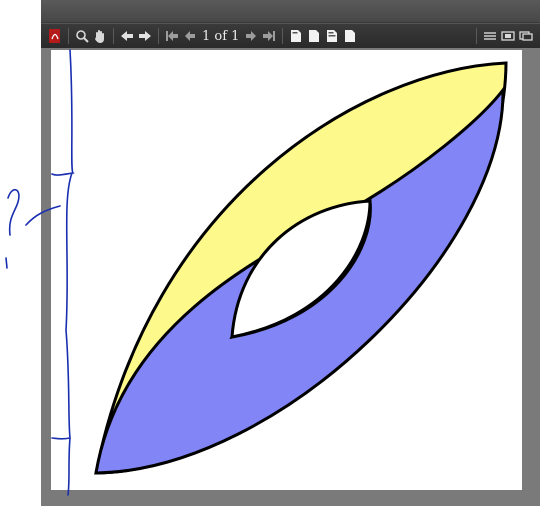 This screenshot has height=506, width=540. Describe the element at coordinates (63, 272) in the screenshot. I see `annotation-bracket` at that location.